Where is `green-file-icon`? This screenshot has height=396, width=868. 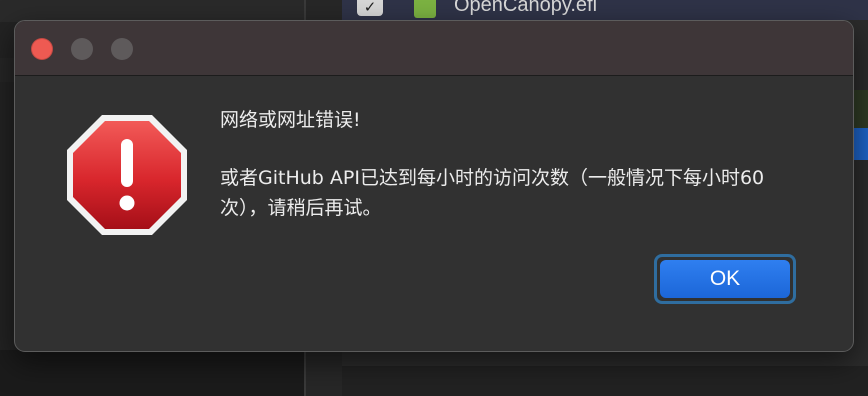 green-file-icon is located at coordinates (425, 9).